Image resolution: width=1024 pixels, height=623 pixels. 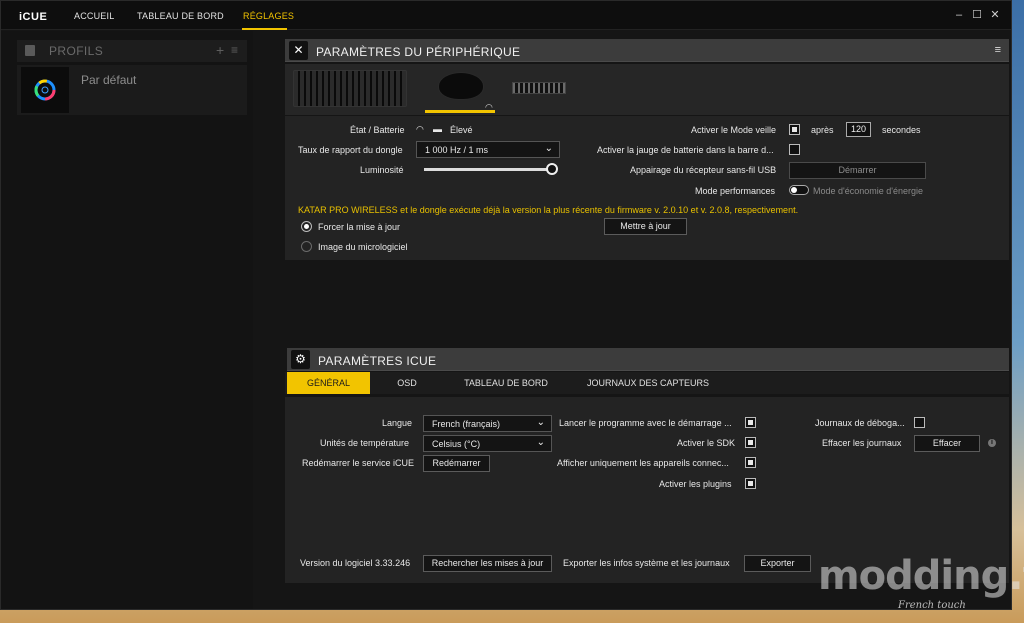 What do you see at coordinates (407, 383) in the screenshot?
I see `tab-osd: OSD` at bounding box center [407, 383].